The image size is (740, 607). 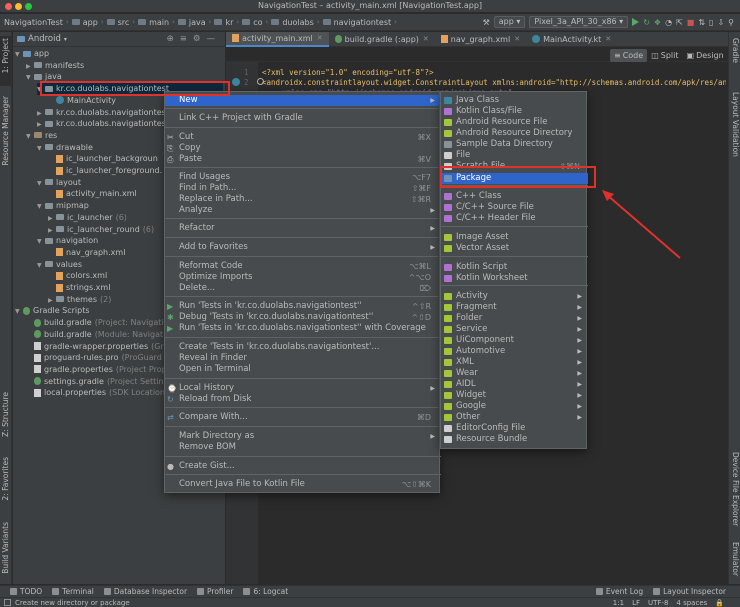 What do you see at coordinates (514, 278) in the screenshot?
I see `submenu-item-kotlin-worksheet: Kotlin Worksheet` at bounding box center [514, 278].